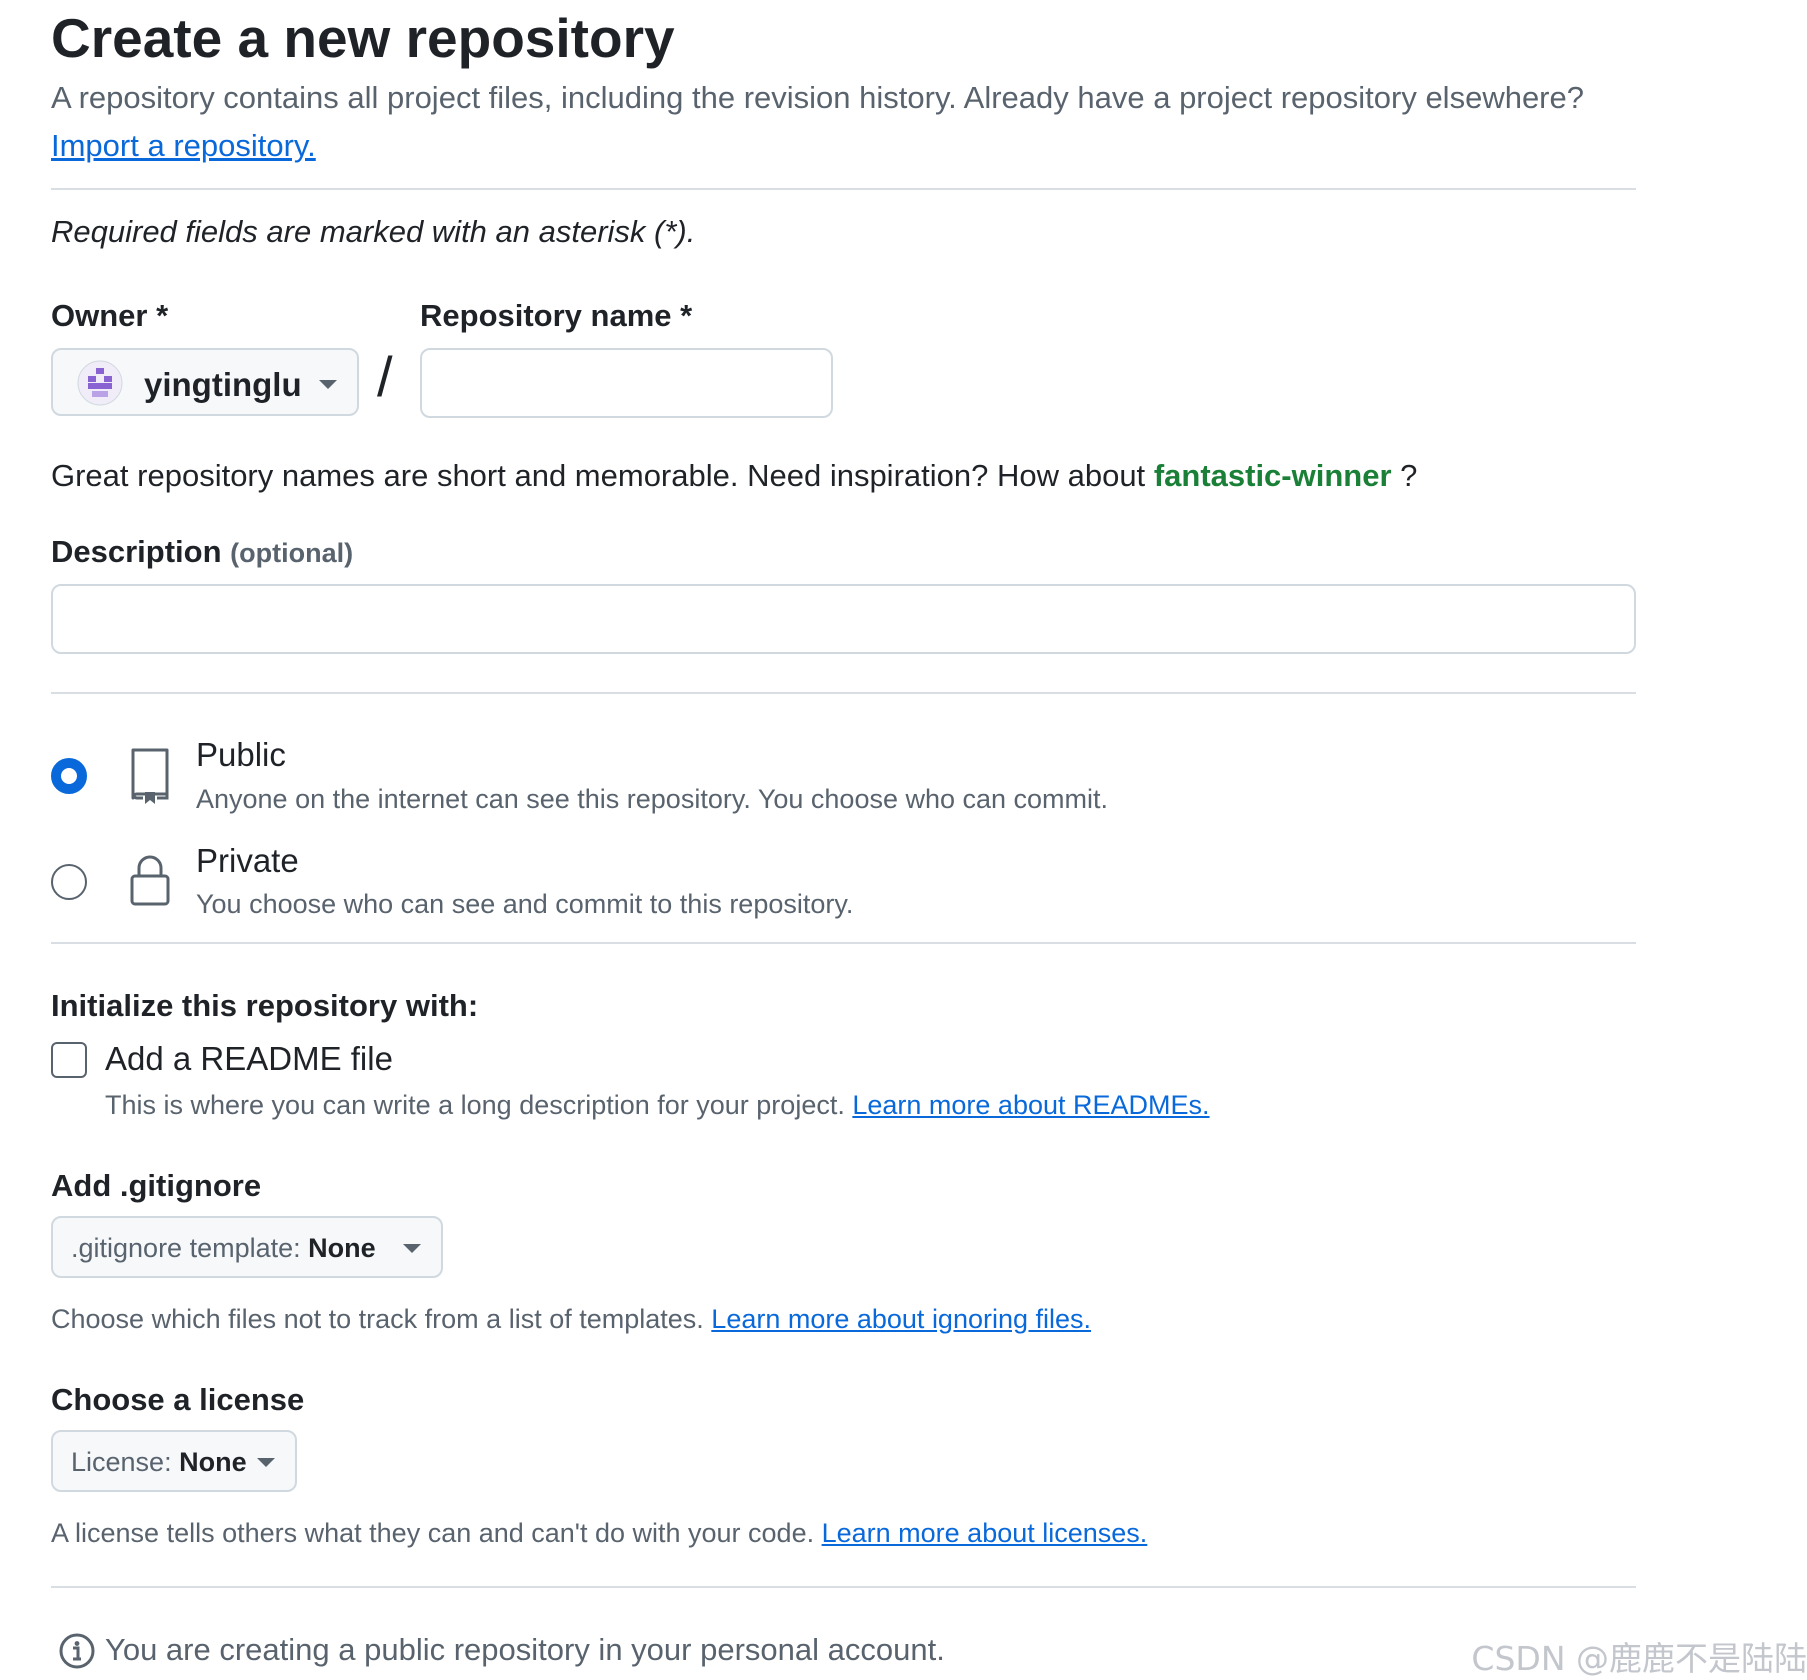 This screenshot has height=1680, width=1807. Describe the element at coordinates (241, 754) in the screenshot. I see `public-option-title: Public` at that location.